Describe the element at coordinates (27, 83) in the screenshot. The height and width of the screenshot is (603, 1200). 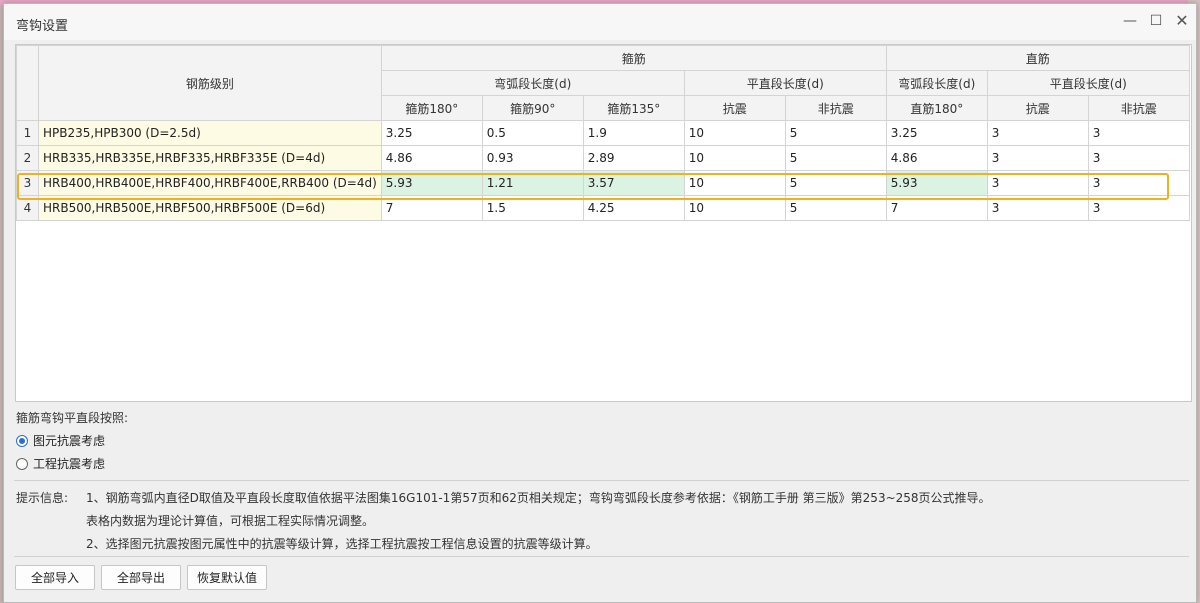
I see `corner-cell` at that location.